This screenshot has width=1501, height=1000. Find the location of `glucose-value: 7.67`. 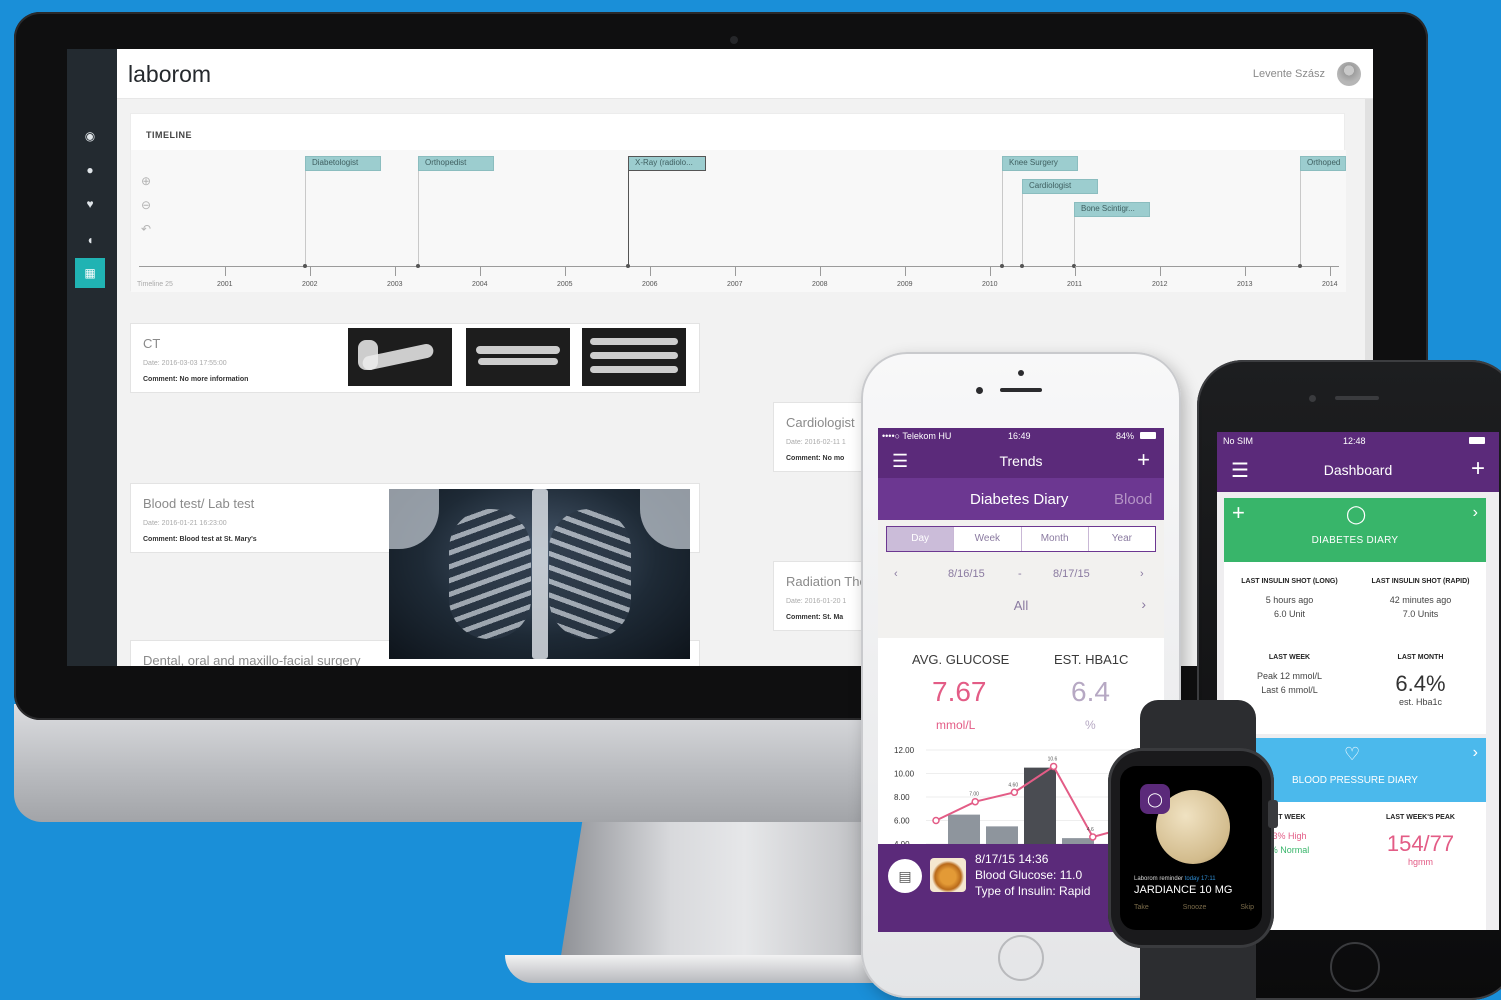

glucose-value: 7.67 is located at coordinates (959, 691).